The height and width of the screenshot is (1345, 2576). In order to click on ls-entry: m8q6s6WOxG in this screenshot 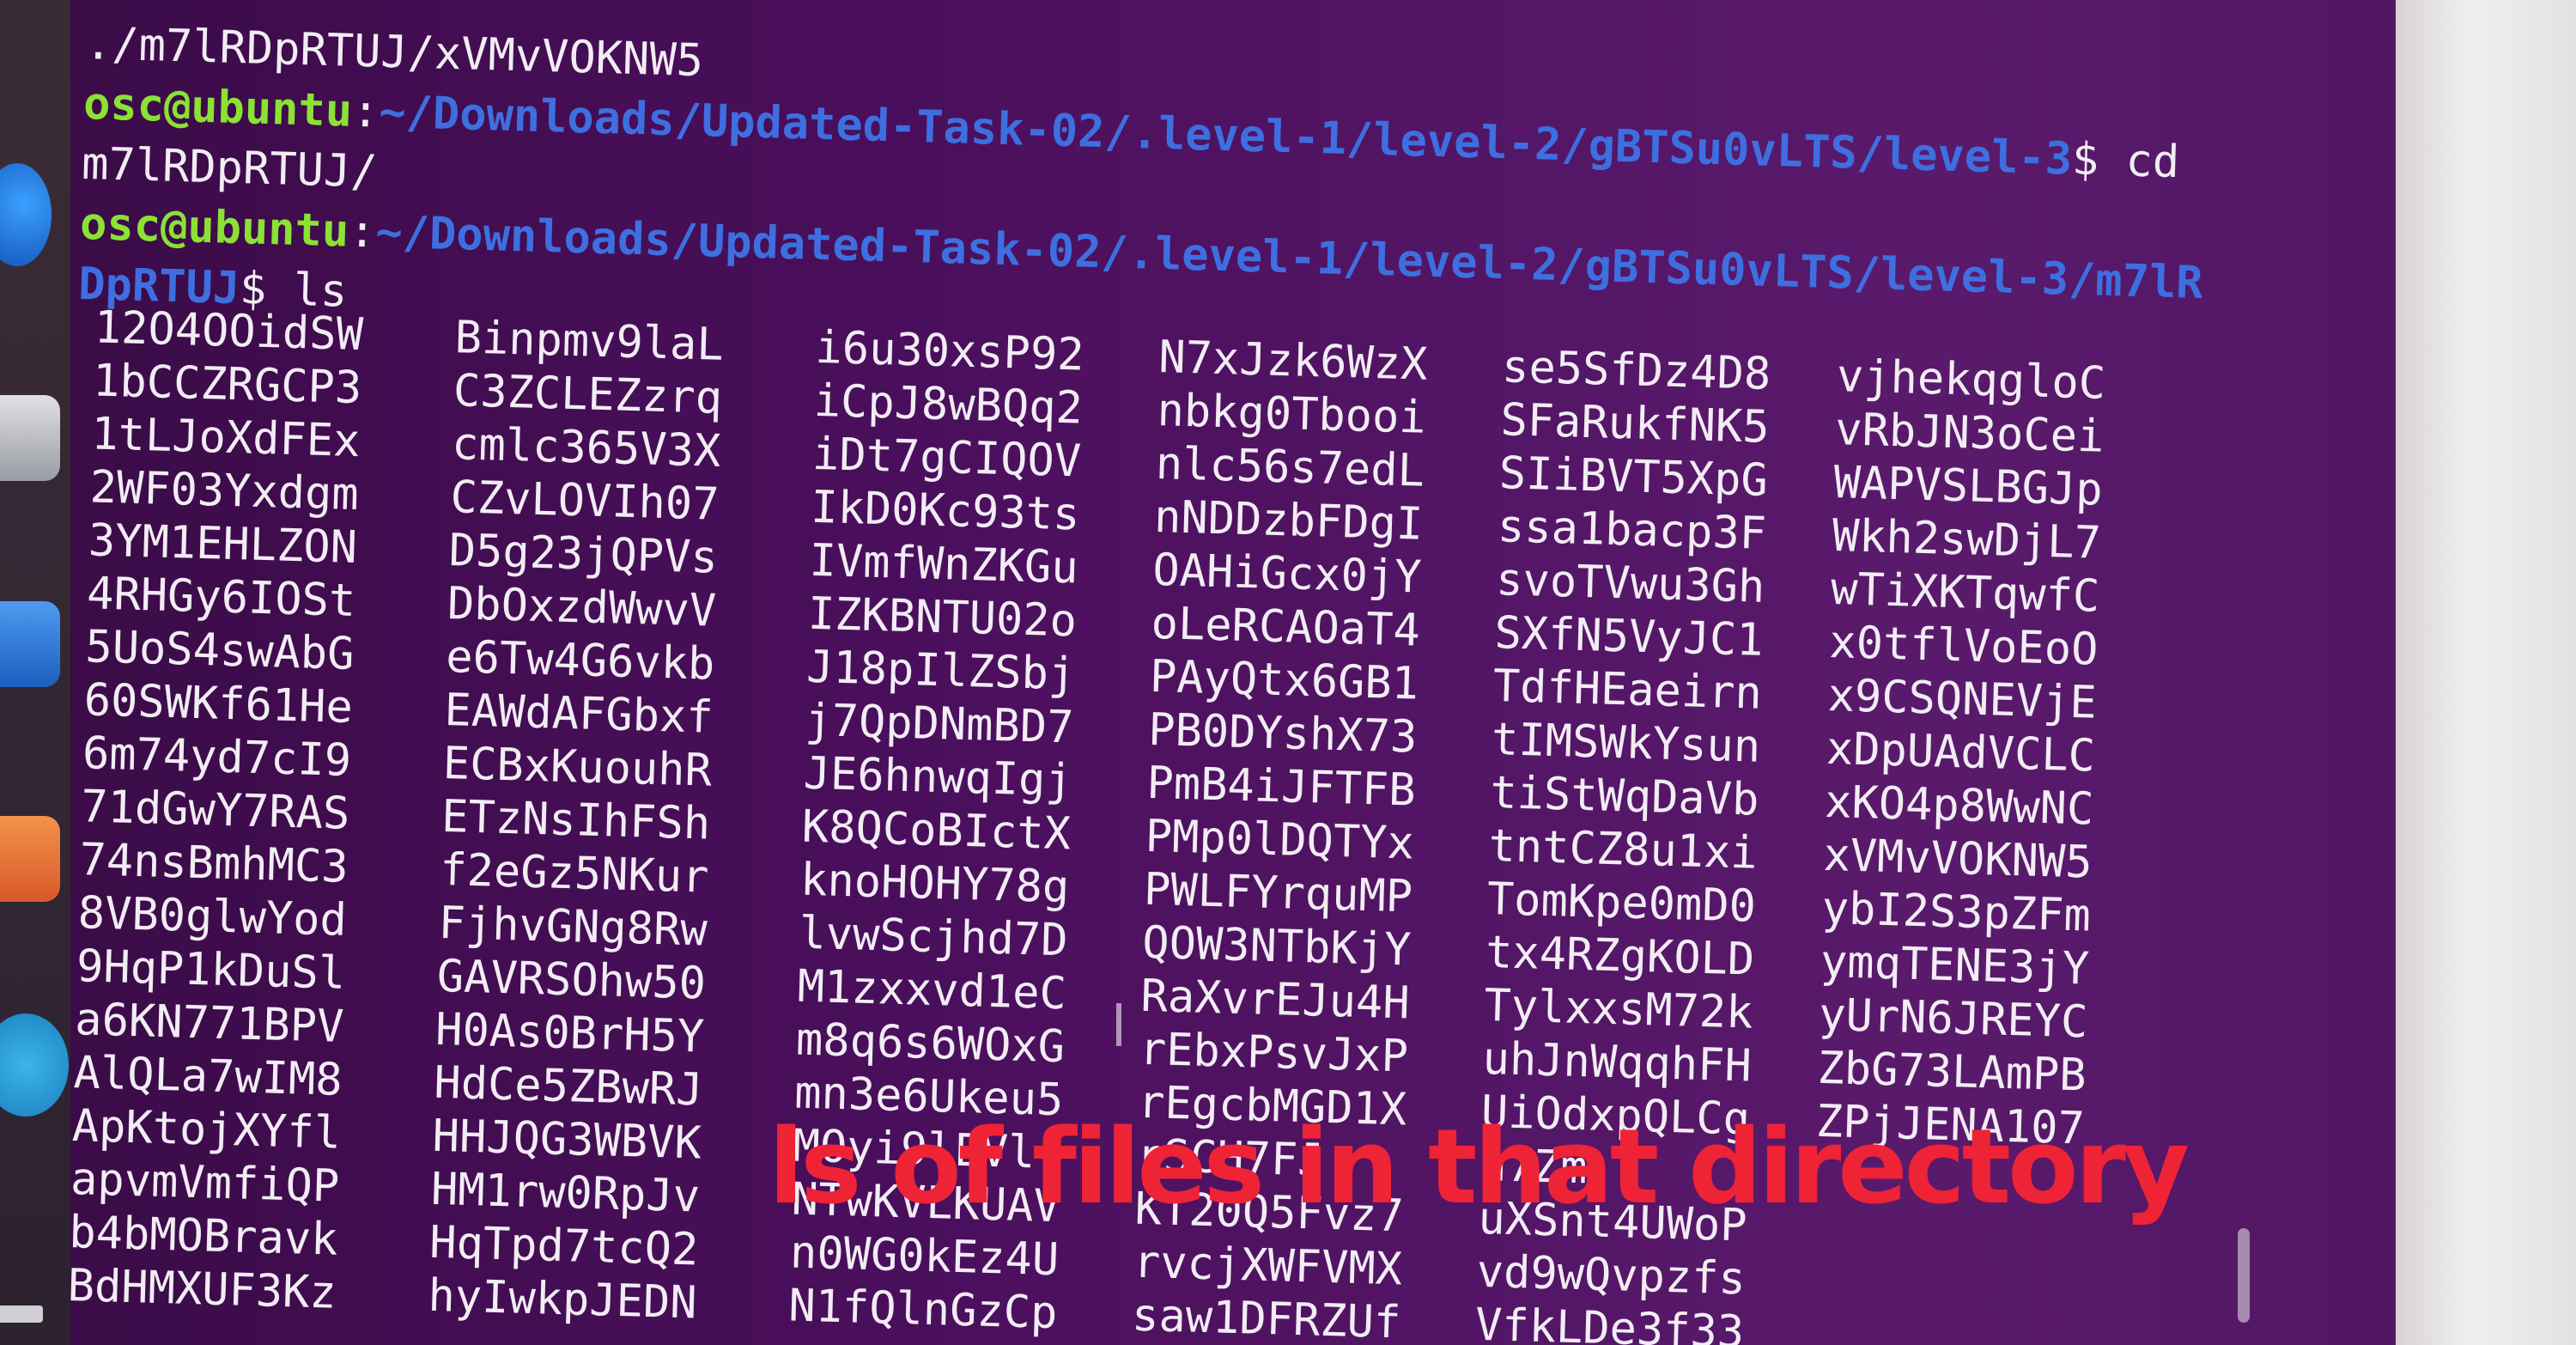, I will do `click(930, 1043)`.